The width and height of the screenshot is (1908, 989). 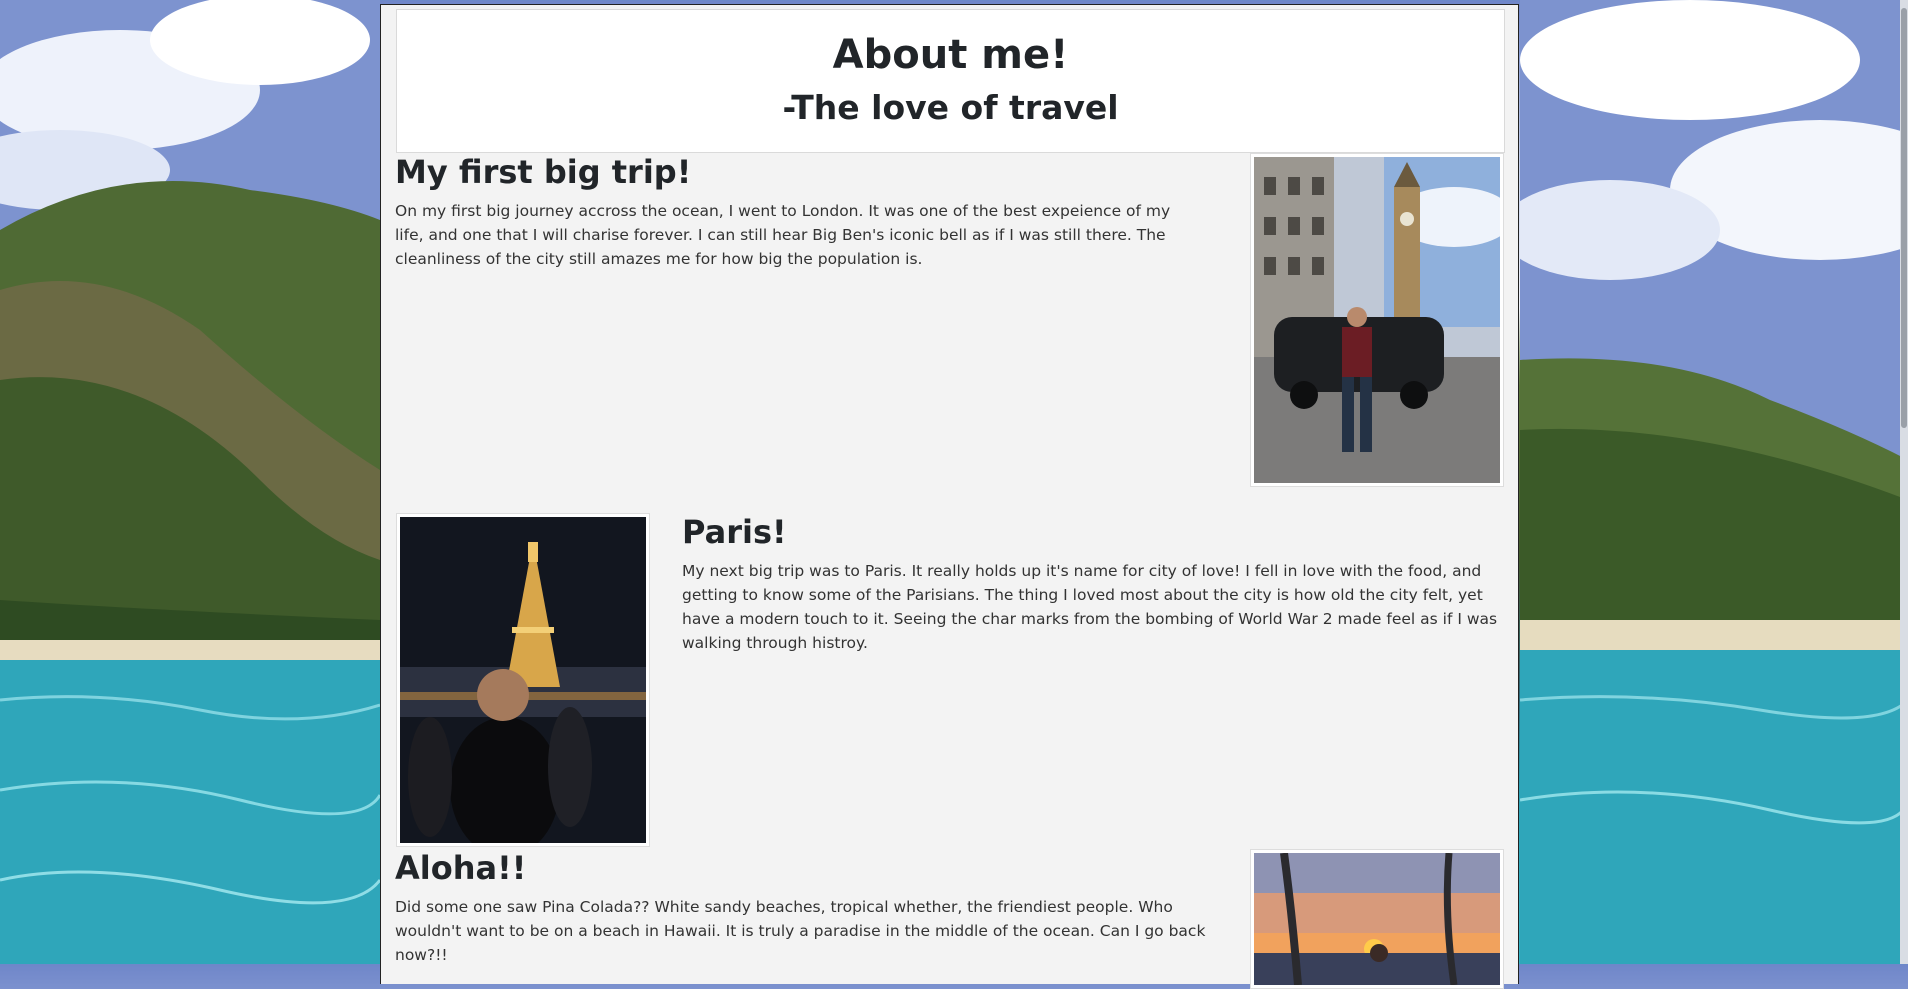 What do you see at coordinates (1377, 320) in the screenshot?
I see `london-photo` at bounding box center [1377, 320].